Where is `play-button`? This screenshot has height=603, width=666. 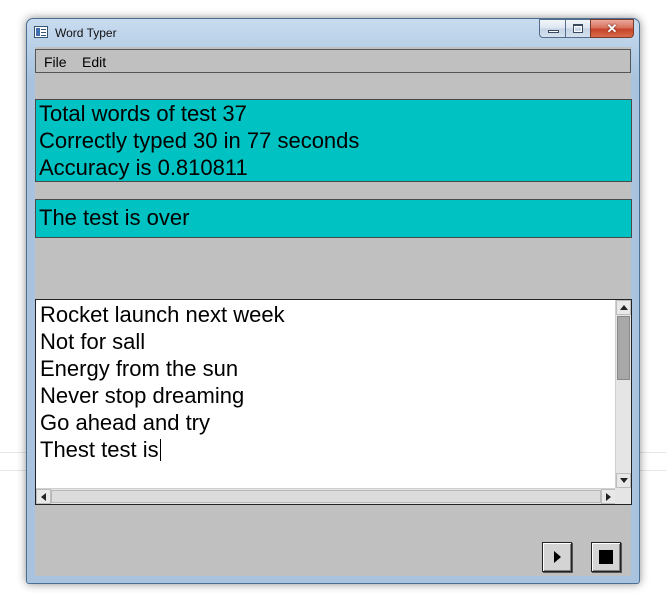 play-button is located at coordinates (557, 557).